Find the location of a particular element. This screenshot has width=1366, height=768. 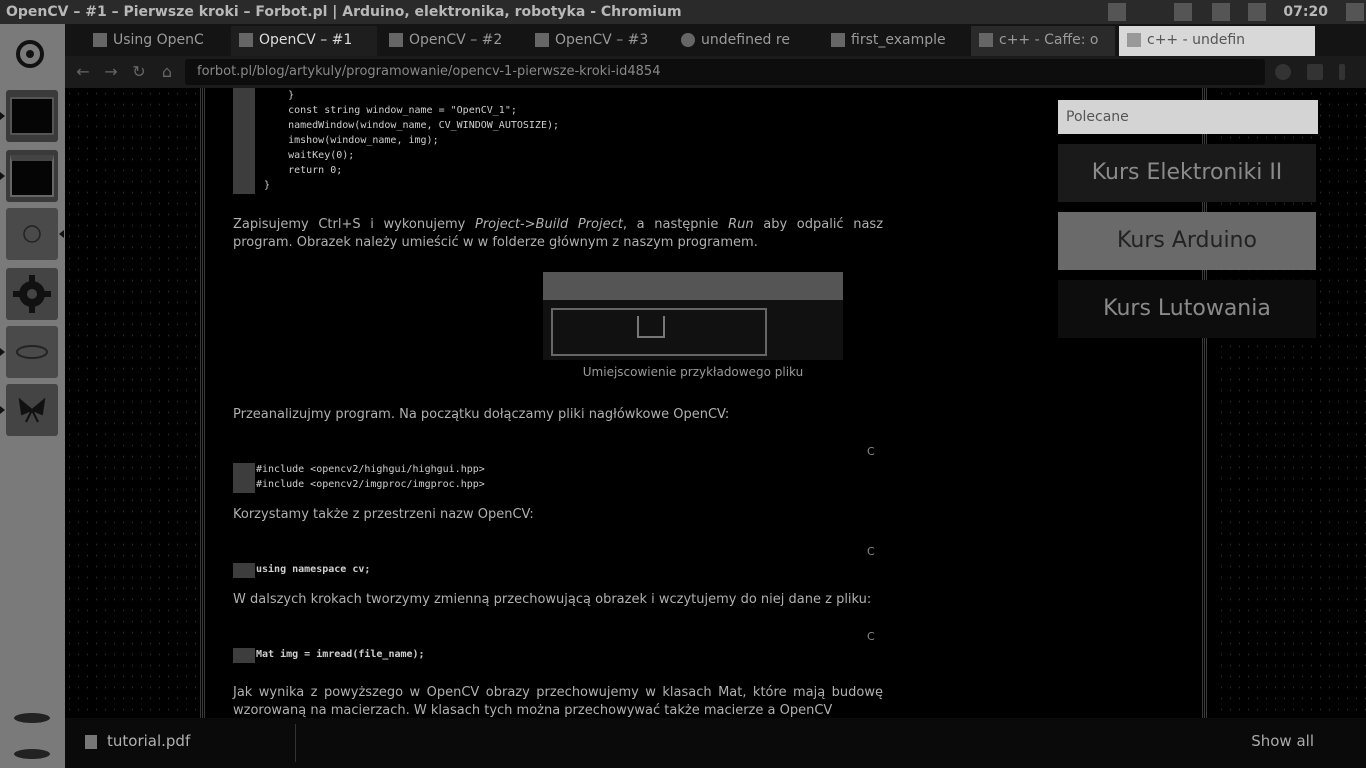

tab-3: OpenCV – #3 is located at coordinates (599, 41).